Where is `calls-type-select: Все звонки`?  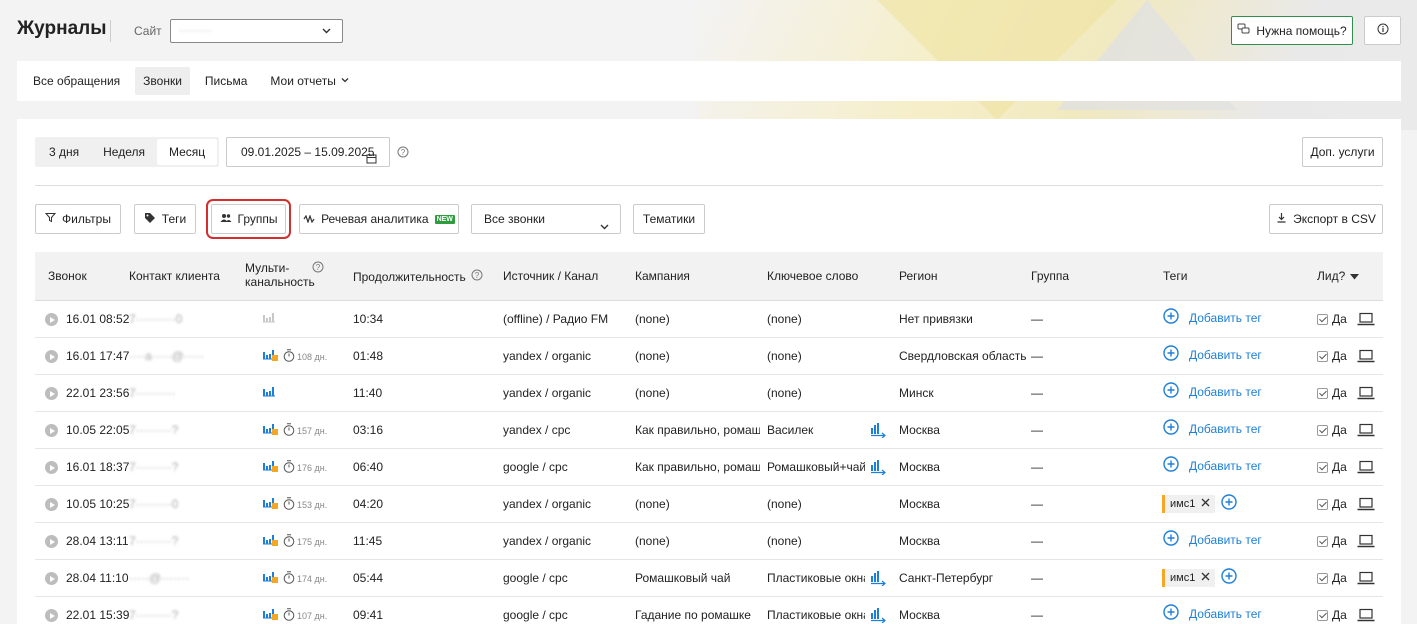 calls-type-select: Все звонки is located at coordinates (546, 219).